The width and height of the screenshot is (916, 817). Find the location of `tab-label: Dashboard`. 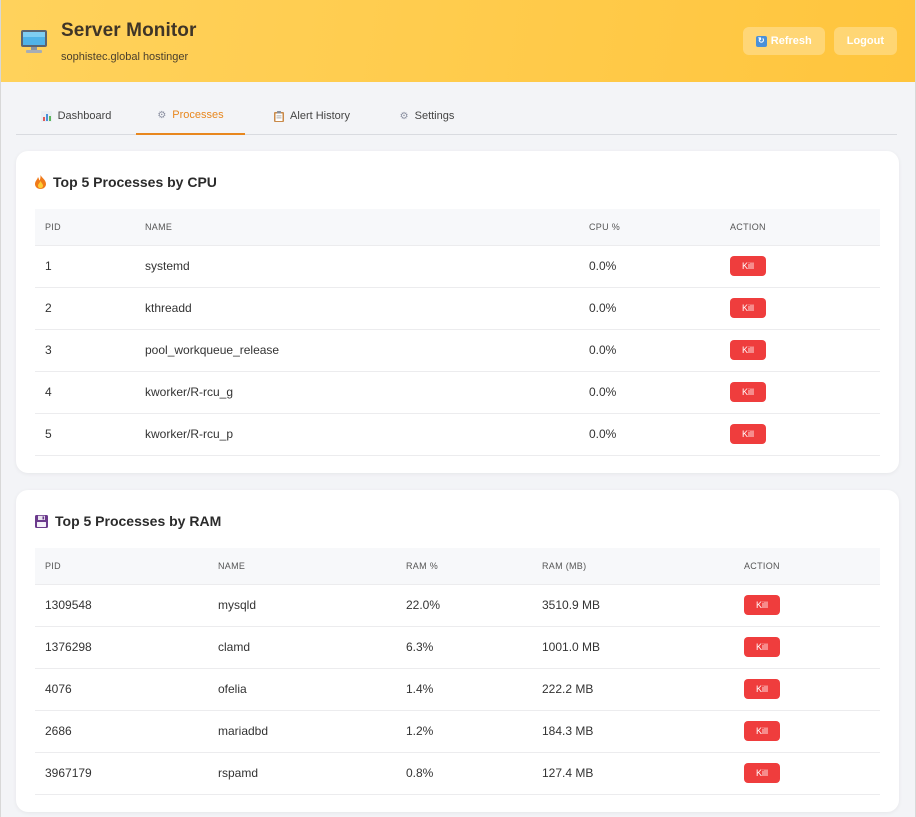

tab-label: Dashboard is located at coordinates (84, 116).